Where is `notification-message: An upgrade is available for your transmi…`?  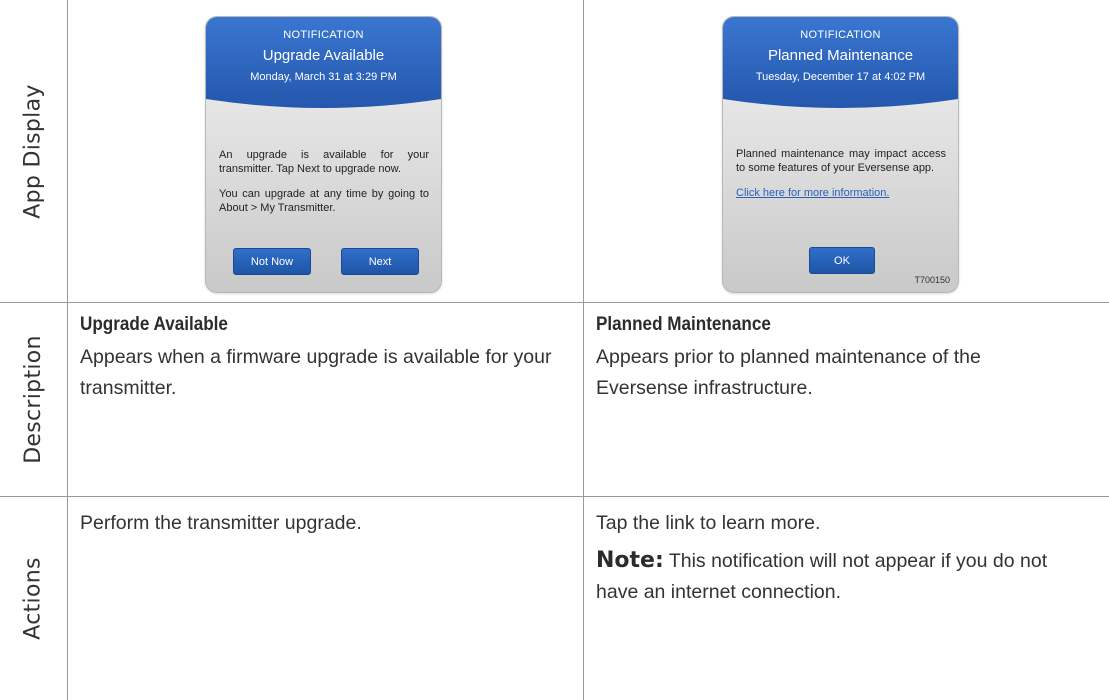 notification-message: An upgrade is available for your transmi… is located at coordinates (324, 162).